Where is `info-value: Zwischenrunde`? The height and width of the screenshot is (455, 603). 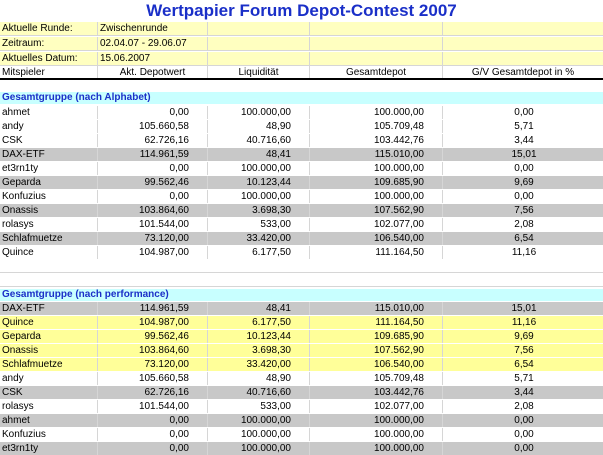
info-value: Zwischenrunde is located at coordinates (153, 28).